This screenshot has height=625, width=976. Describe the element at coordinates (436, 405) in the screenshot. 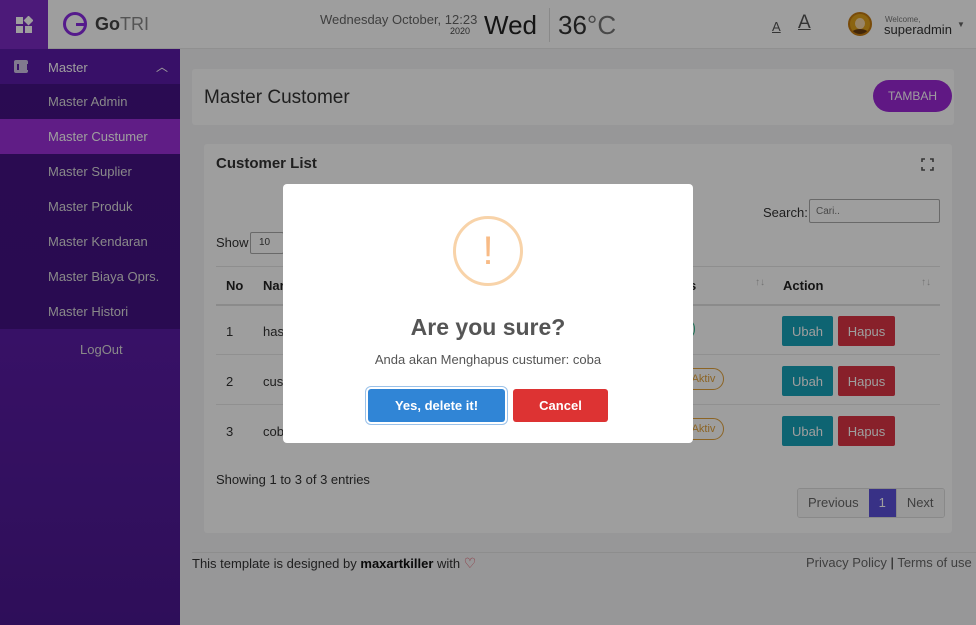

I see `confirm-delete-button: Yes, delete it!` at that location.